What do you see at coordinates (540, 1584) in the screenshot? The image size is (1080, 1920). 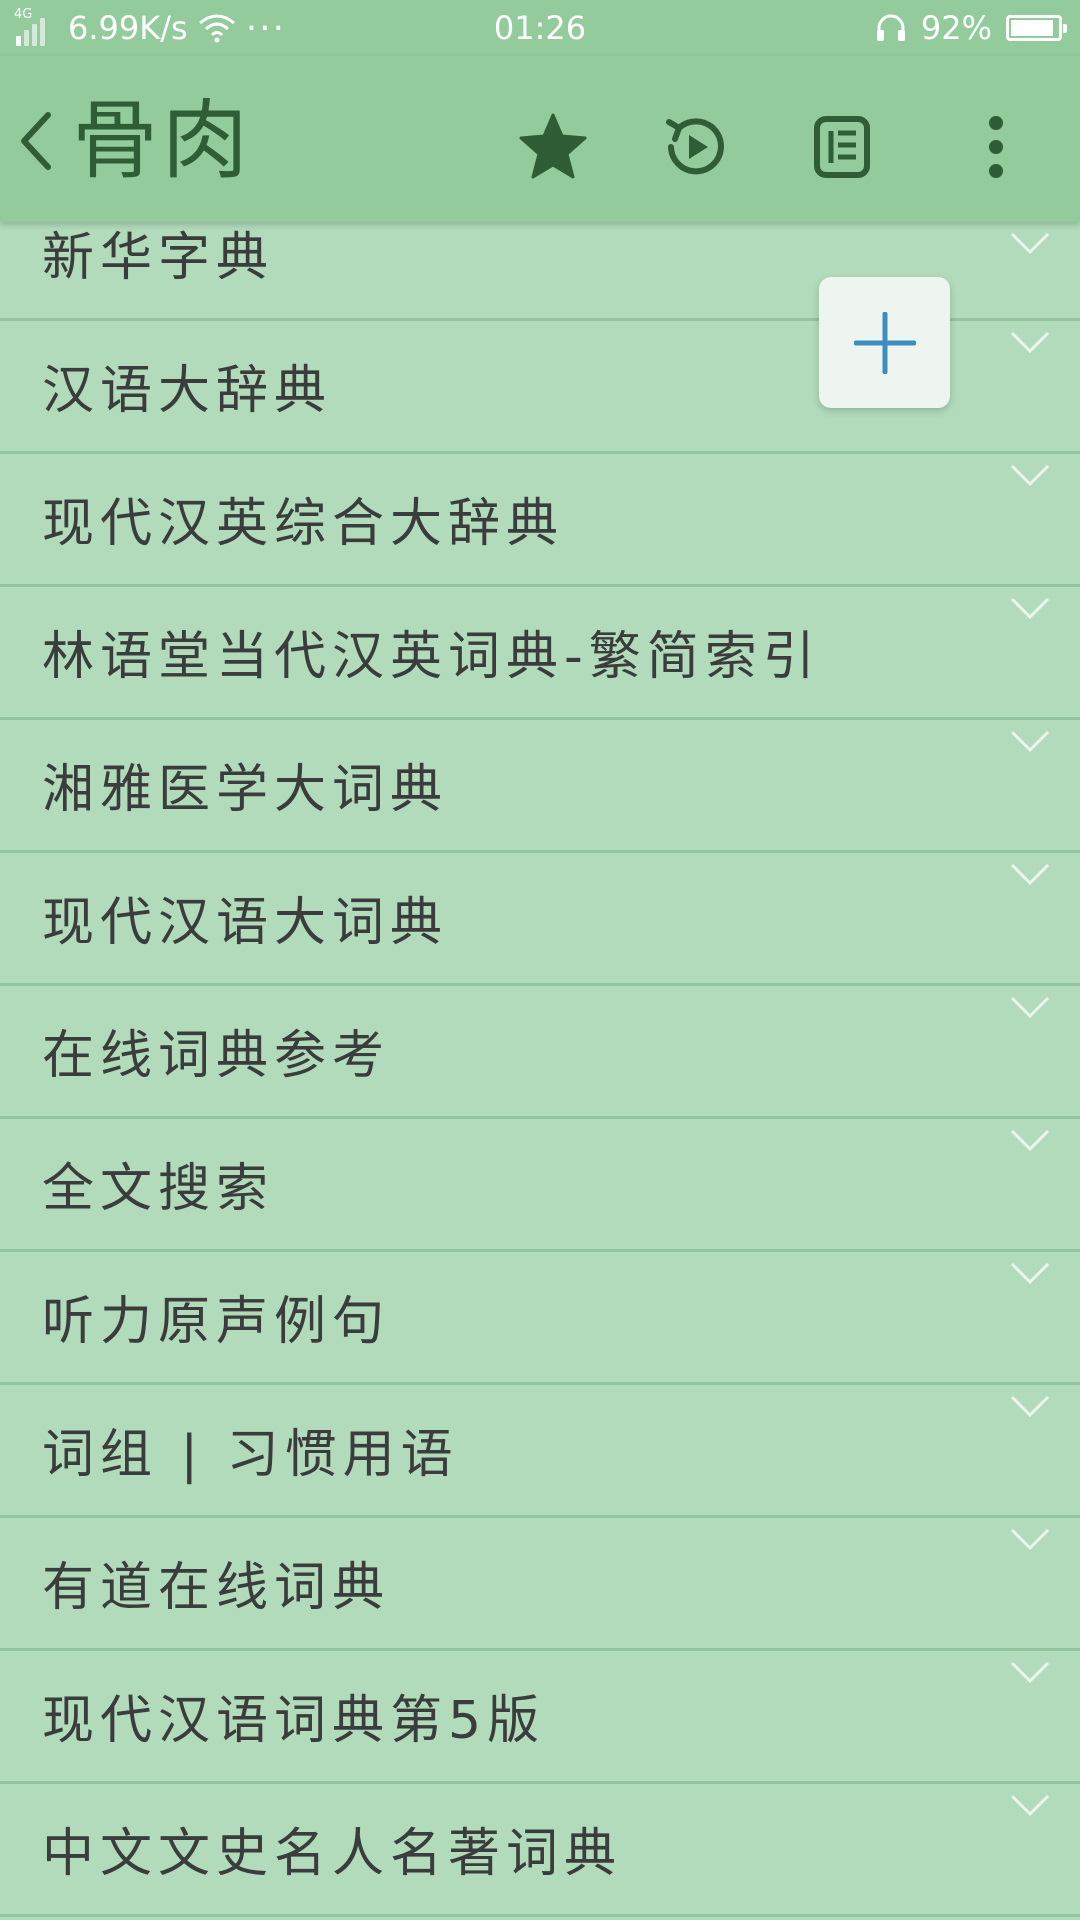 I see `list-item: 有道在线词典` at bounding box center [540, 1584].